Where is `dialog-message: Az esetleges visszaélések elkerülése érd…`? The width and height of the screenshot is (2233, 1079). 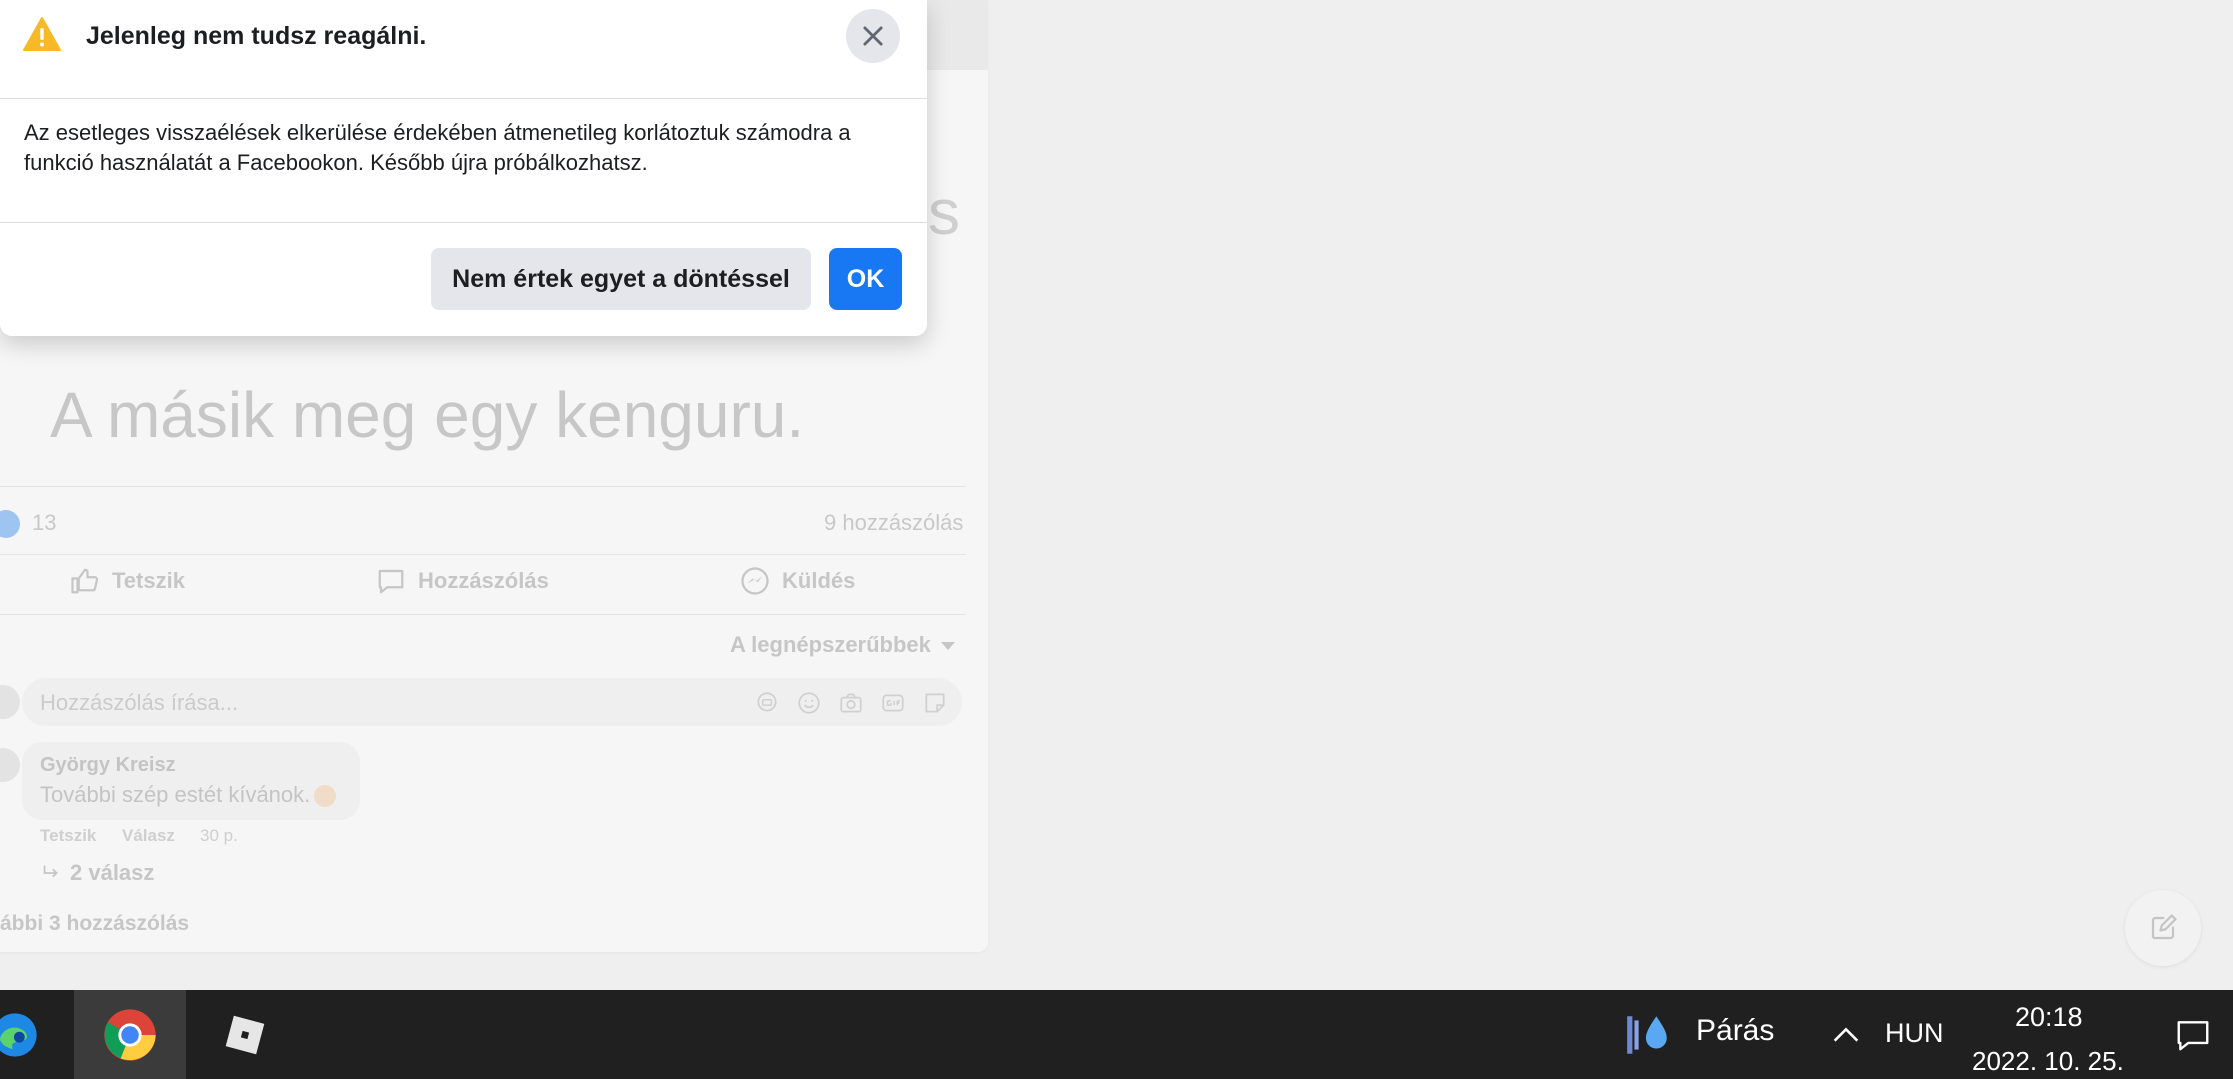
dialog-message: Az esetleges visszaélések elkerülése érd… is located at coordinates (437, 147).